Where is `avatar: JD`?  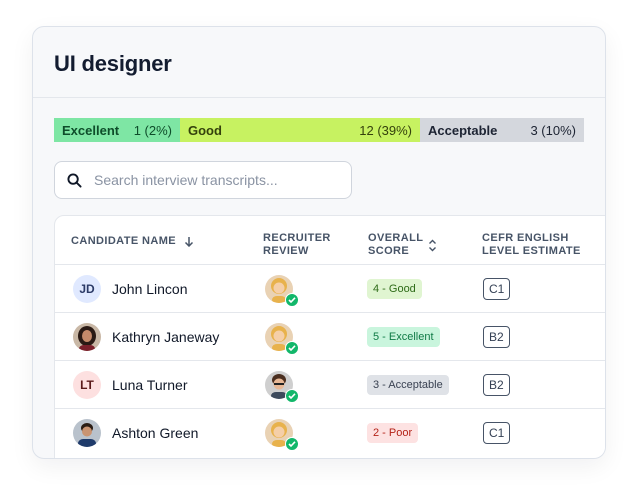 avatar: JD is located at coordinates (87, 289).